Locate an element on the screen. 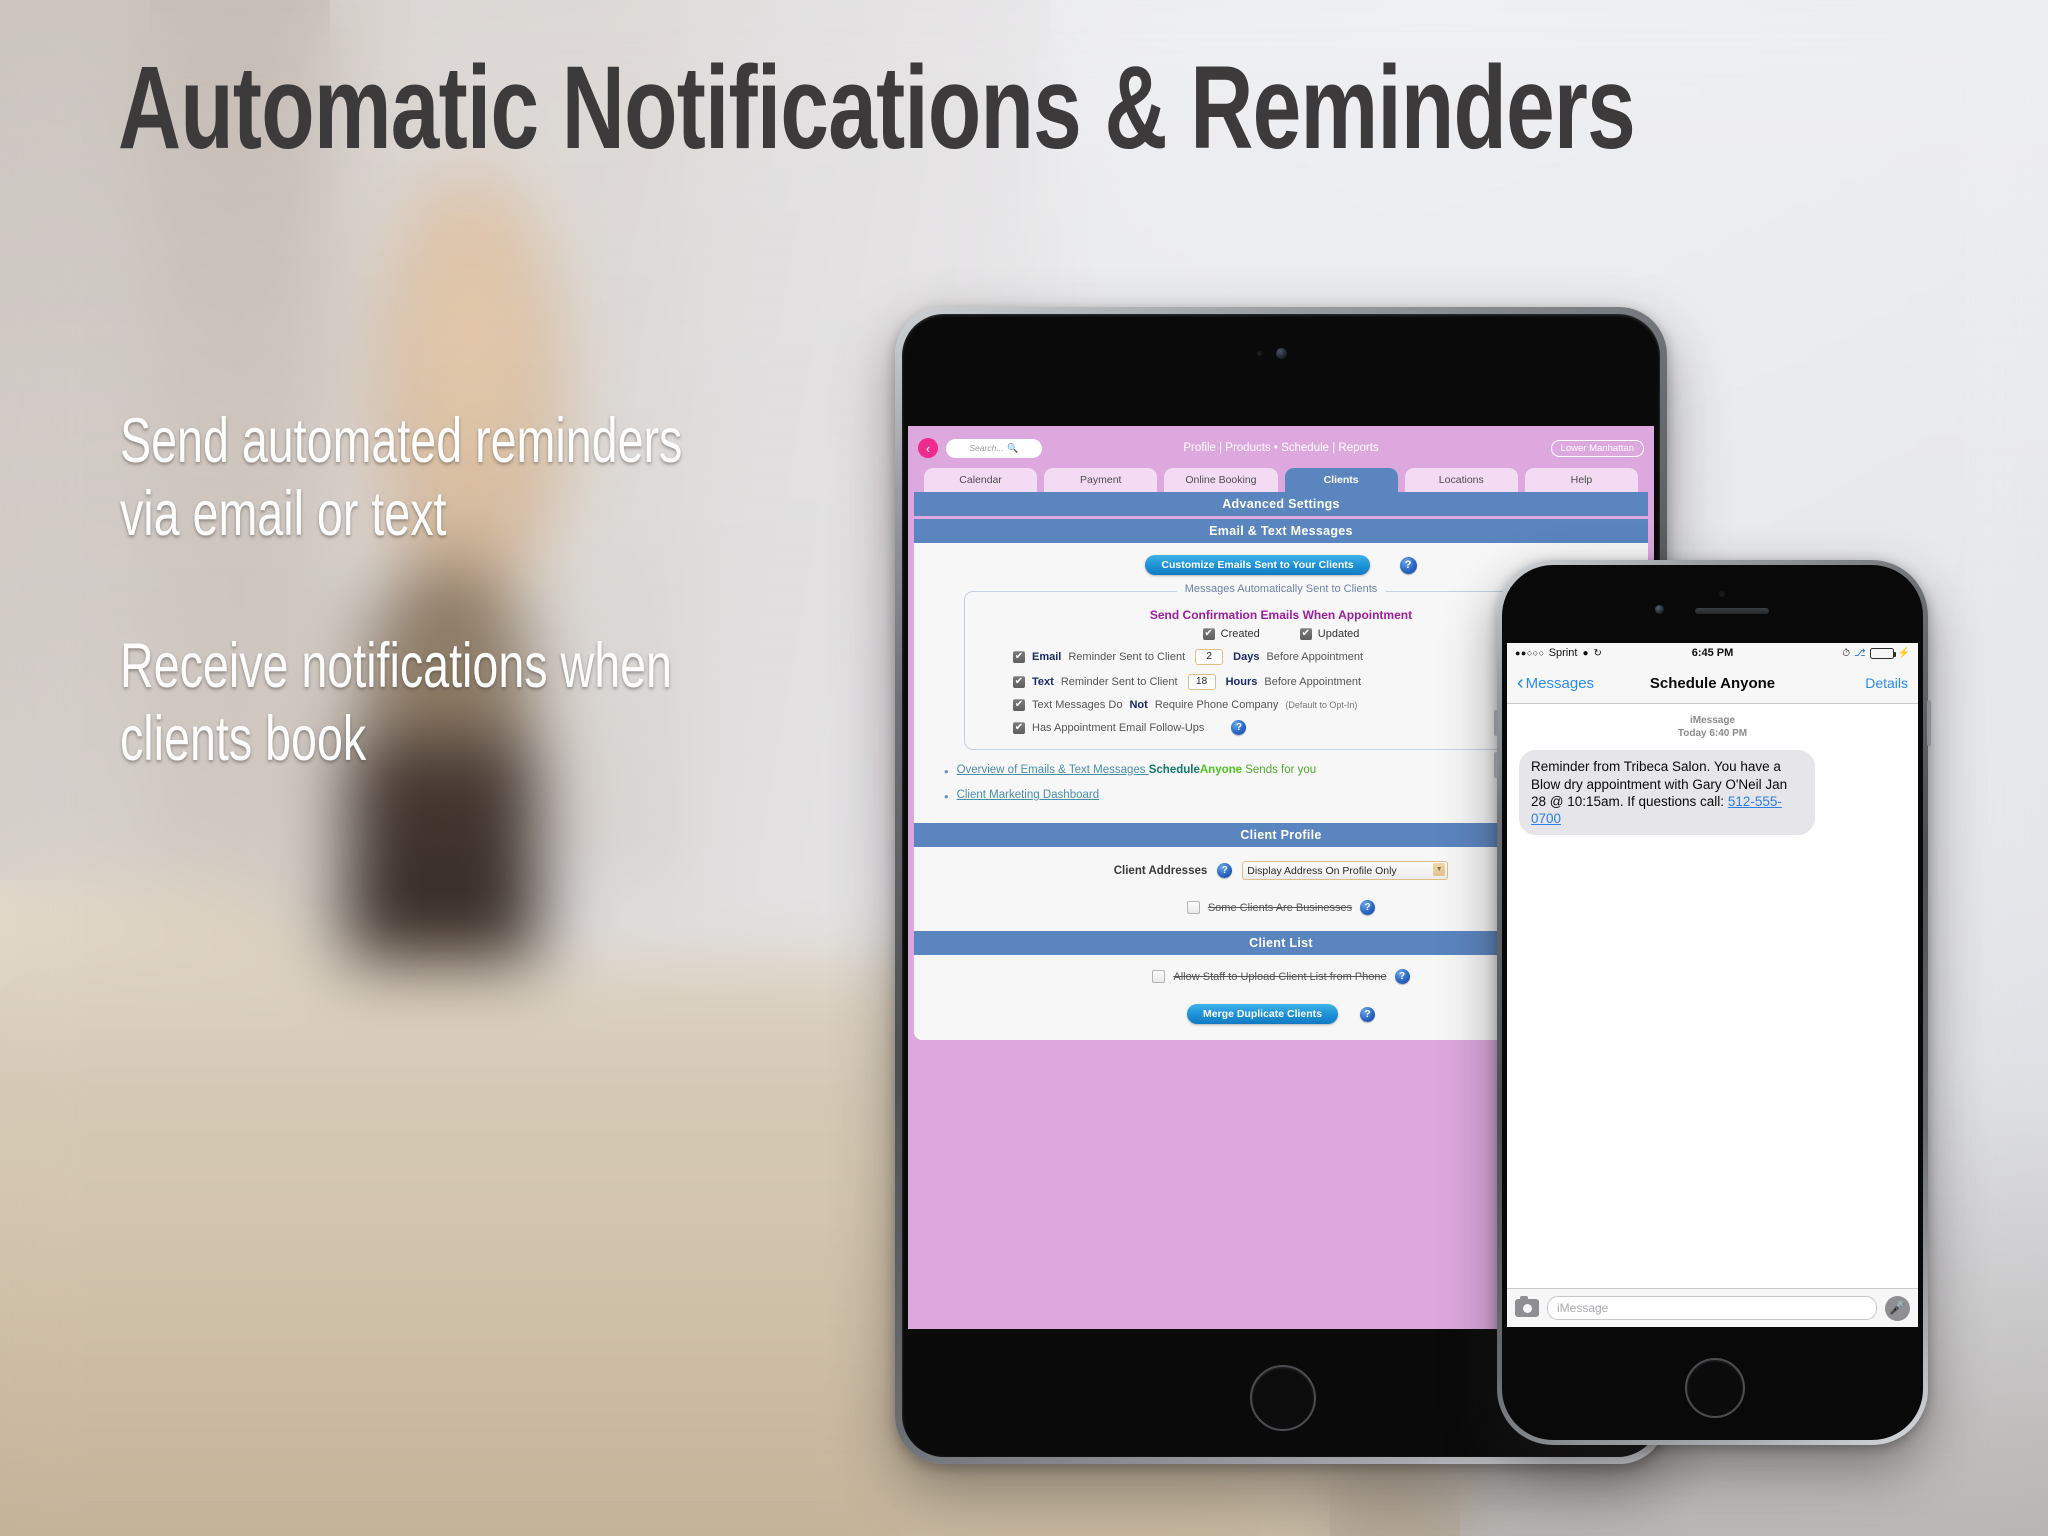 The image size is (2048, 1536). app-nav-links: Profile | Products • Schedule | Reports is located at coordinates (1280, 448).